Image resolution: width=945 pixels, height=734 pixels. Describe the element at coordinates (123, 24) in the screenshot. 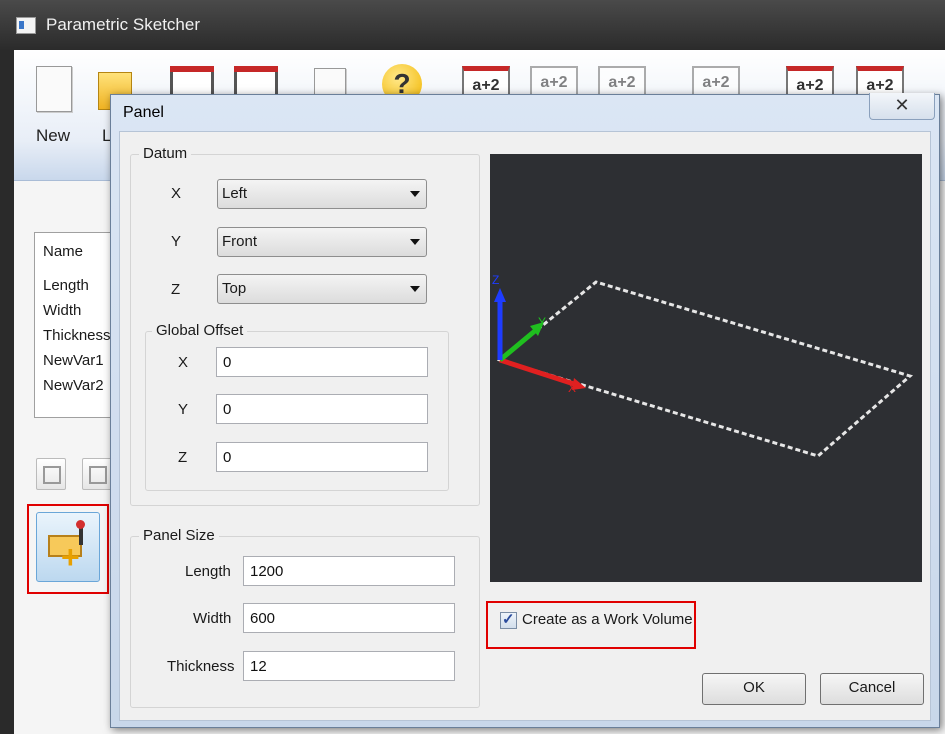

I see `app-title: Parametric Sketcher` at that location.